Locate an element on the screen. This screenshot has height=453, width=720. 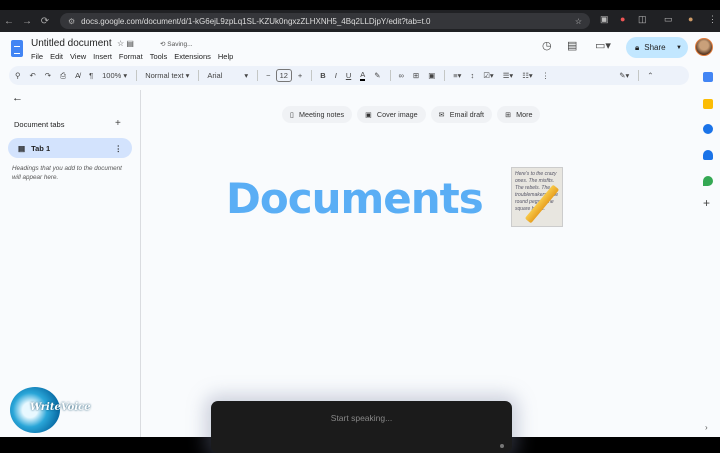
expand-side-panel-icon: › is located at coordinates (706, 427).